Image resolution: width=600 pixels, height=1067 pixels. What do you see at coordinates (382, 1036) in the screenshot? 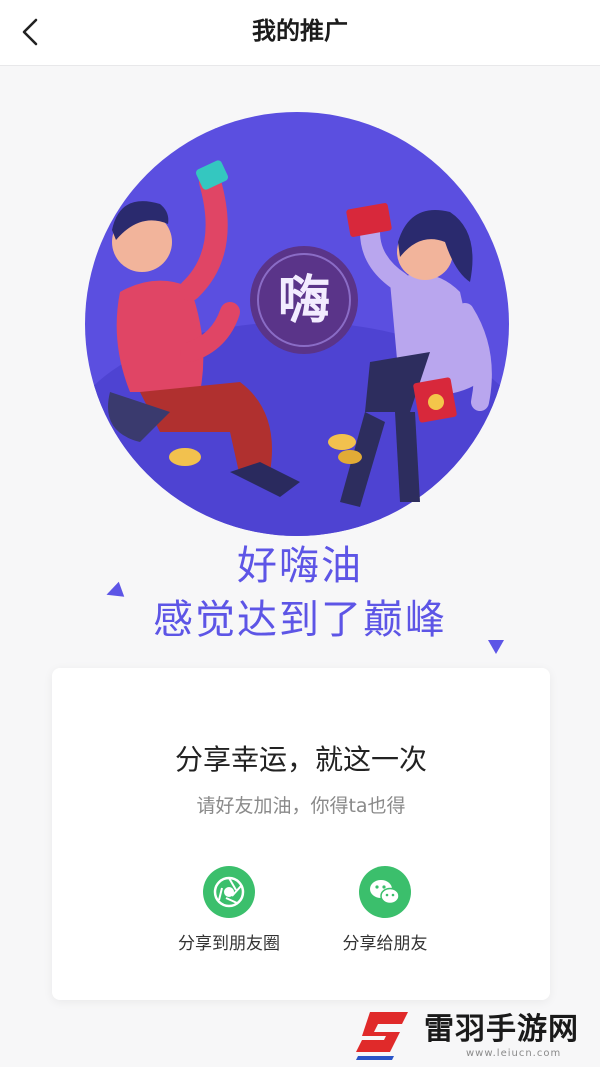
I see `brand-logo-icon` at bounding box center [382, 1036].